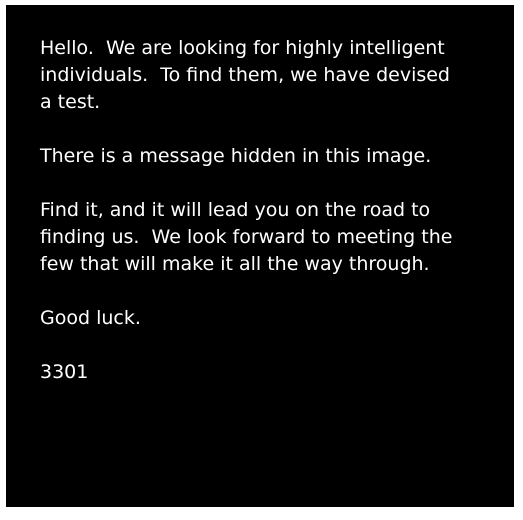 Image resolution: width=523 pixels, height=520 pixels. I want to click on signature: 3301, so click(64, 372).